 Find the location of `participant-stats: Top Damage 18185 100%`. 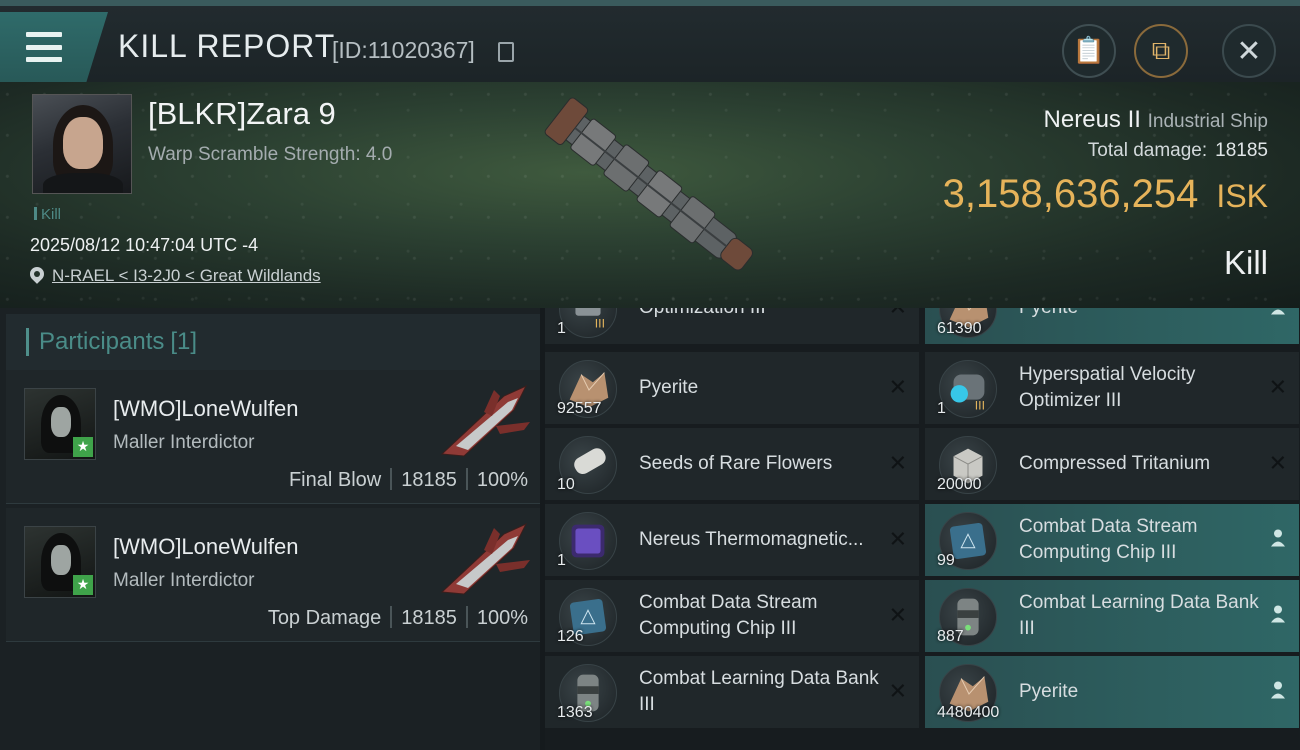

participant-stats: Top Damage 18185 100% is located at coordinates (398, 618).